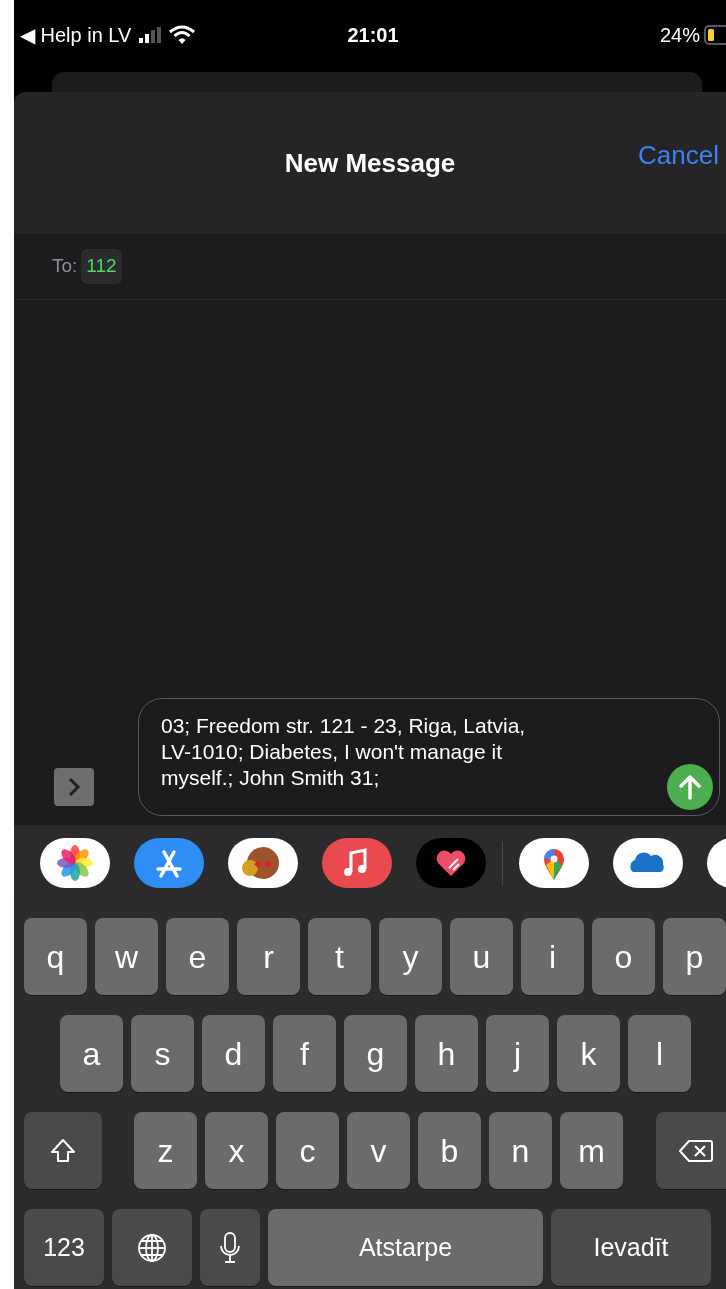  I want to click on cloud-icon, so click(648, 862).